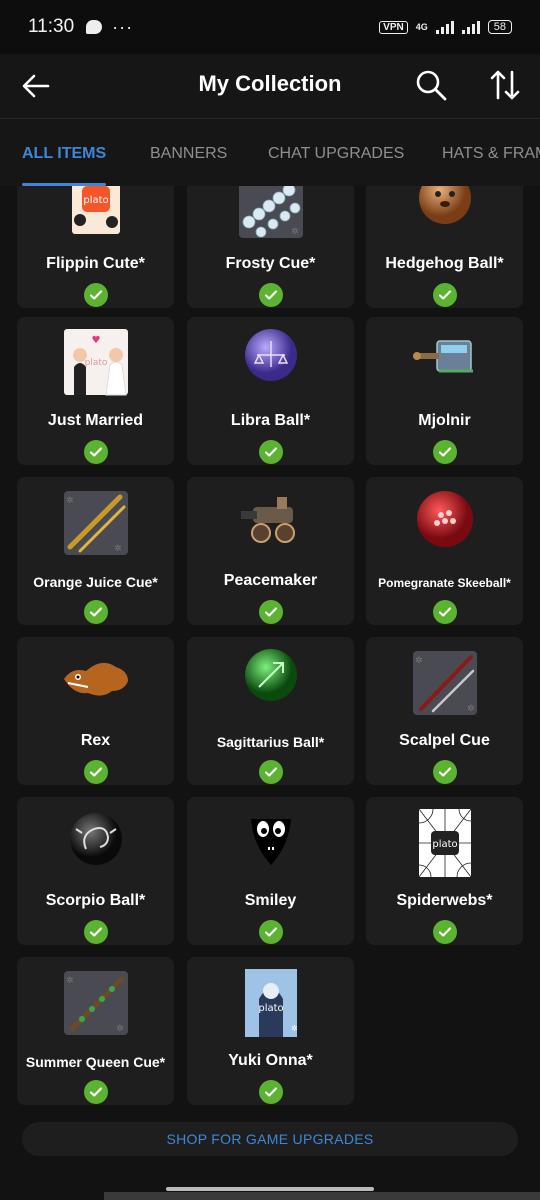  Describe the element at coordinates (445, 523) in the screenshot. I see `pomegranate-skeeball-thumbnail` at that location.